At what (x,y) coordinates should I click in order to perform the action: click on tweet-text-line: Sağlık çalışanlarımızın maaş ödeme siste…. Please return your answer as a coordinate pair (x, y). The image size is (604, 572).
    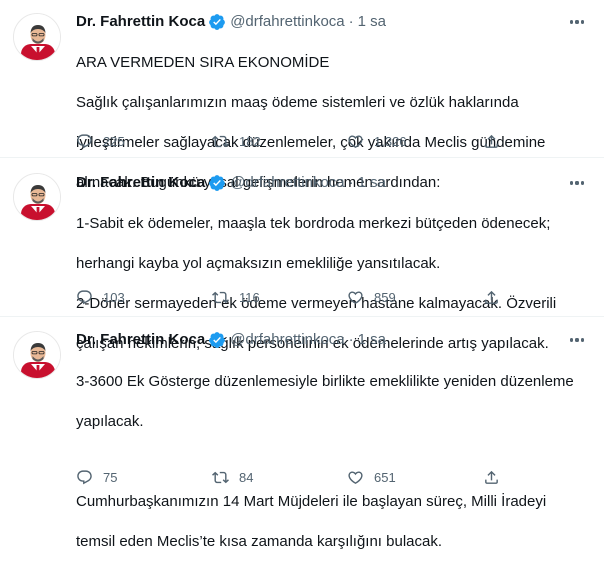
    Looking at the image, I should click on (297, 102).